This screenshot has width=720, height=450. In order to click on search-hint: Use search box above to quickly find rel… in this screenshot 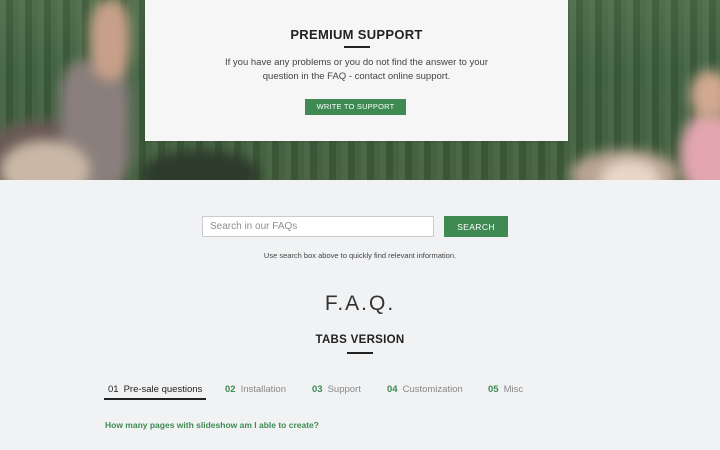, I will do `click(360, 255)`.